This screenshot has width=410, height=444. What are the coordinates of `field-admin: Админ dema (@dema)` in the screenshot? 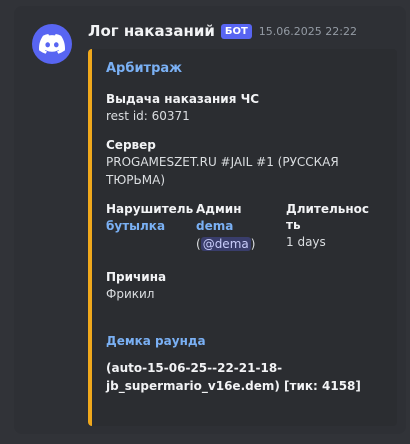 It's located at (225, 227).